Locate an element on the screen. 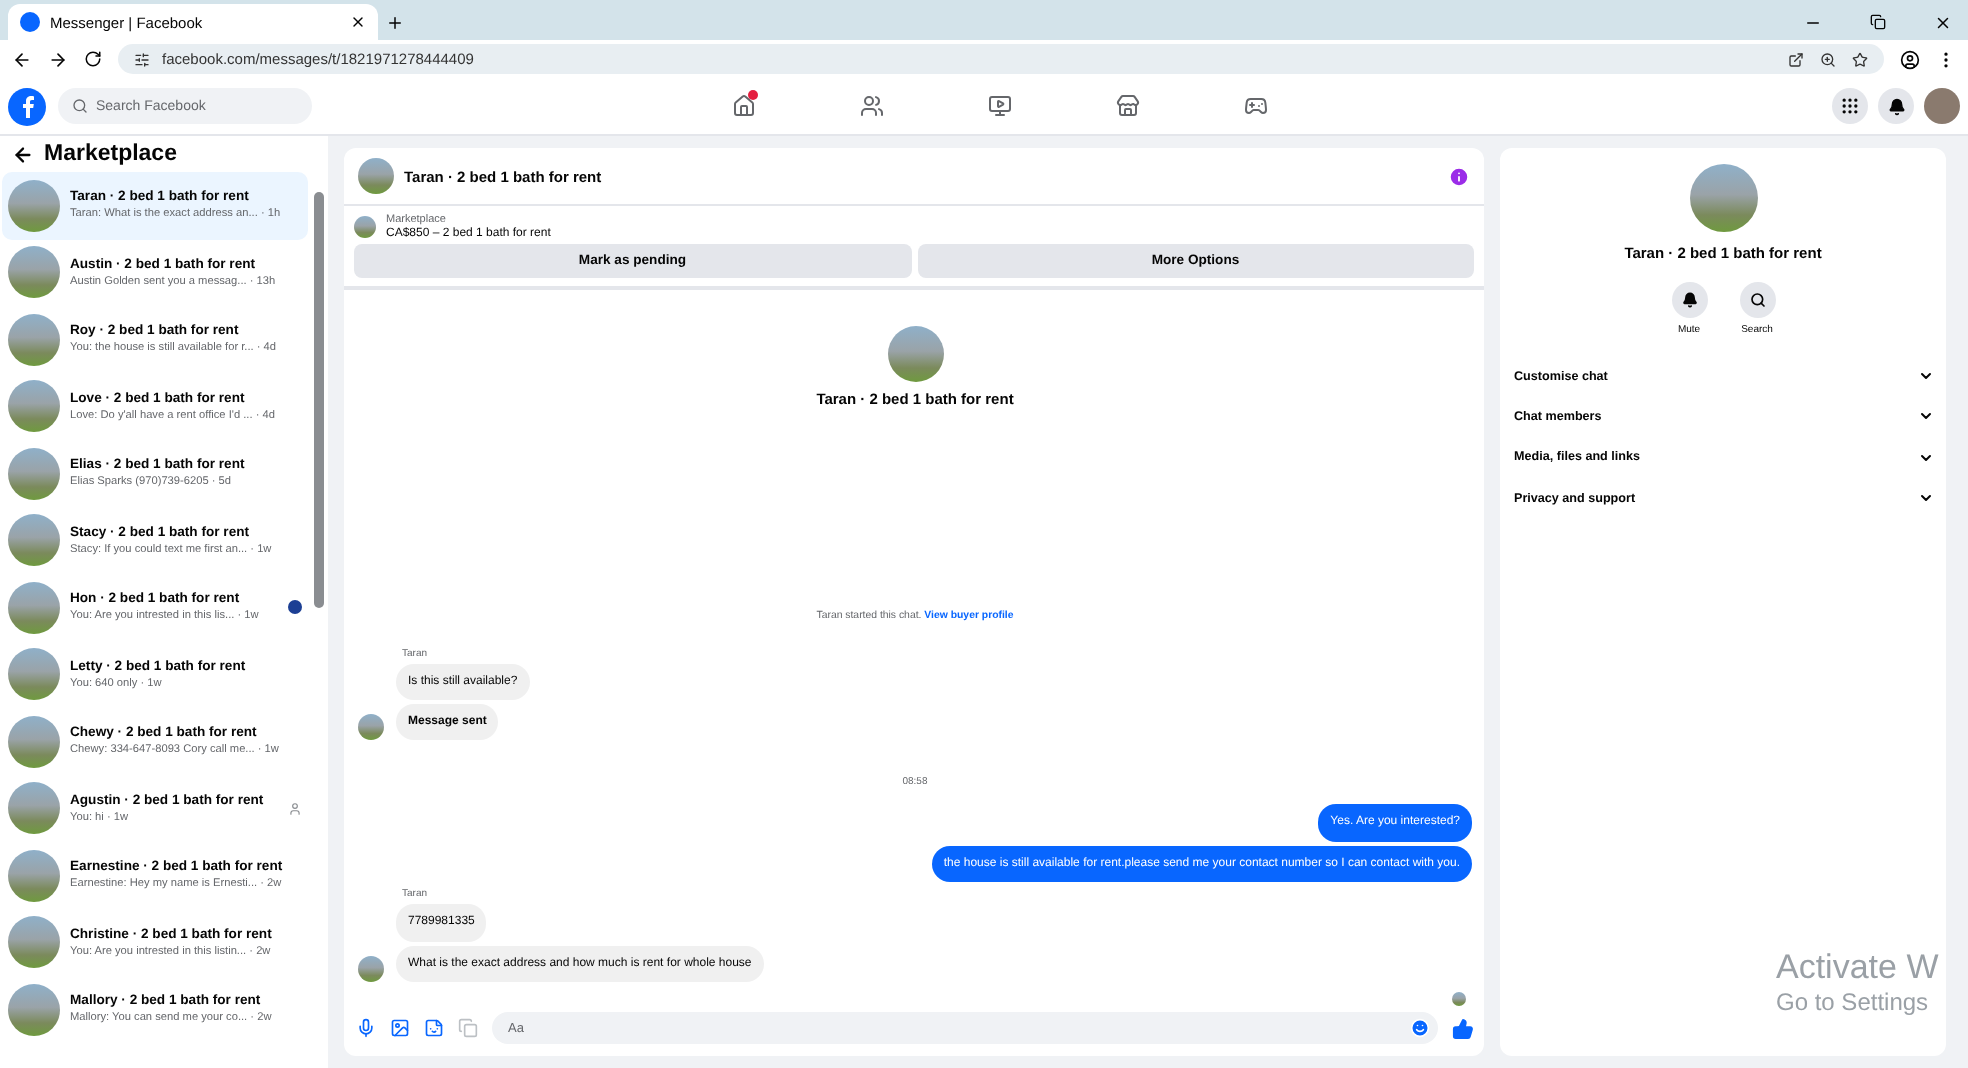  scrollbar is located at coordinates (319, 400).